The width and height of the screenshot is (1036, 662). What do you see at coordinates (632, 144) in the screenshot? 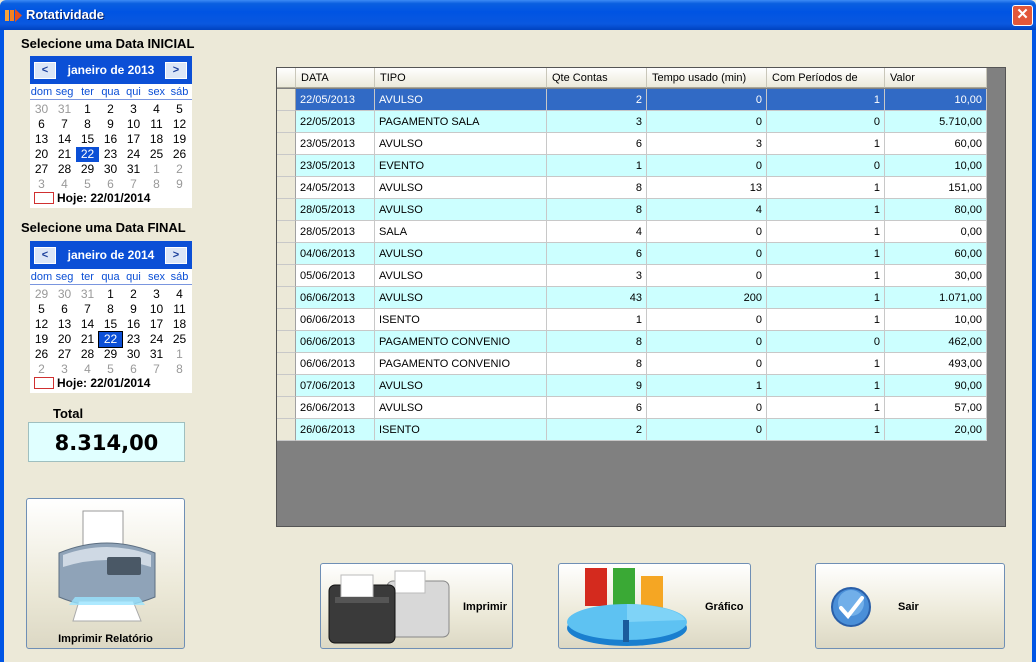
I see `table-row: 23/05/2013 AVULSO 6 3 1 60,00` at bounding box center [632, 144].